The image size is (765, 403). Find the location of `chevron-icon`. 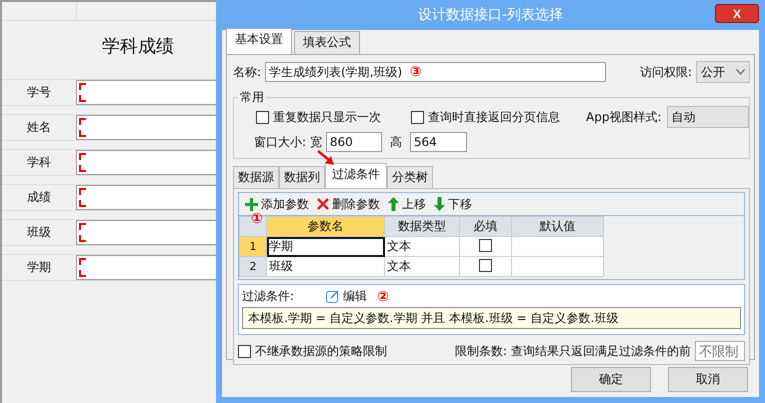

chevron-icon is located at coordinates (740, 72).